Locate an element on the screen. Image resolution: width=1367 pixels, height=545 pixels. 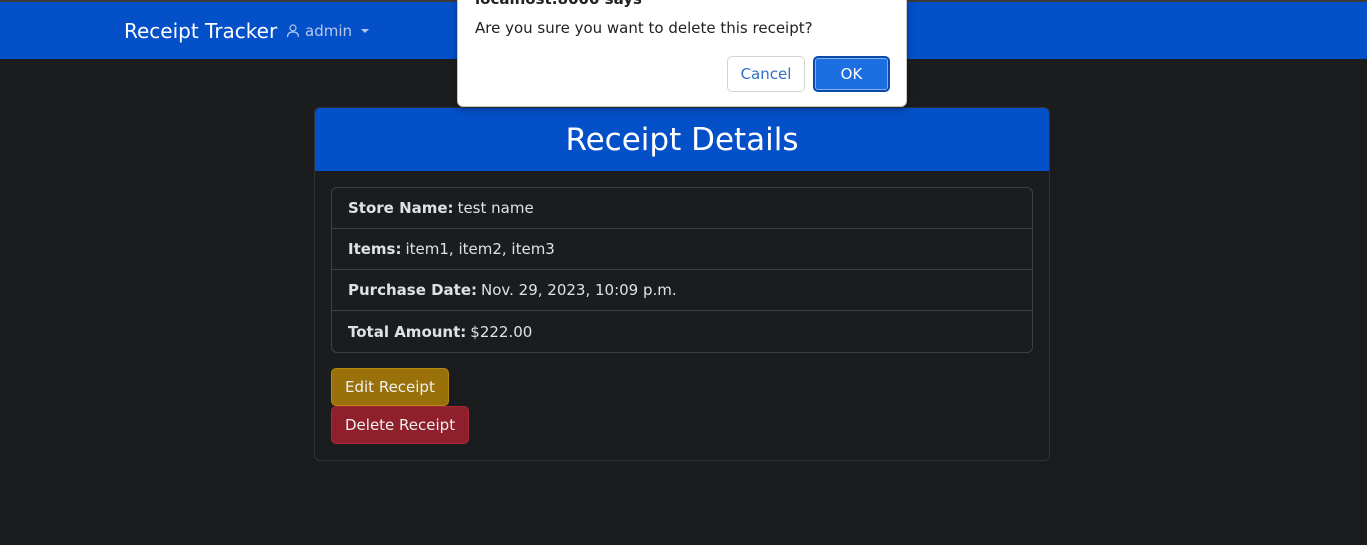
card-header: Receipt Details is located at coordinates (682, 139).